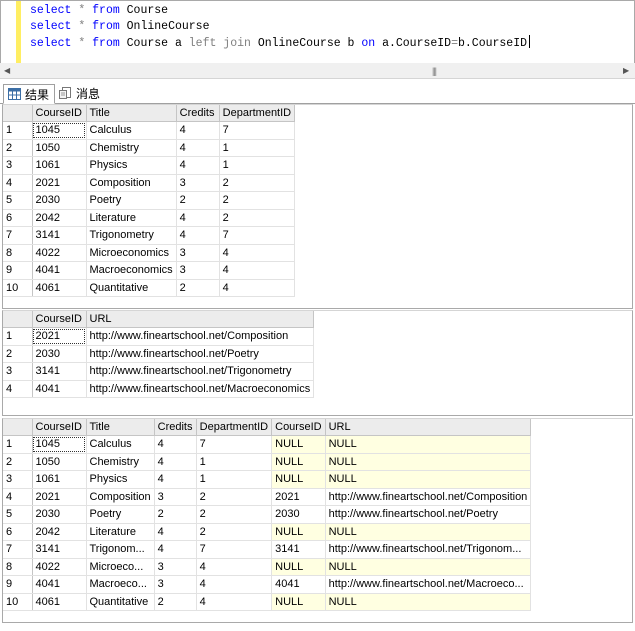 The image size is (635, 631). What do you see at coordinates (131, 200) in the screenshot?
I see `grid-cell: Poetry` at bounding box center [131, 200].